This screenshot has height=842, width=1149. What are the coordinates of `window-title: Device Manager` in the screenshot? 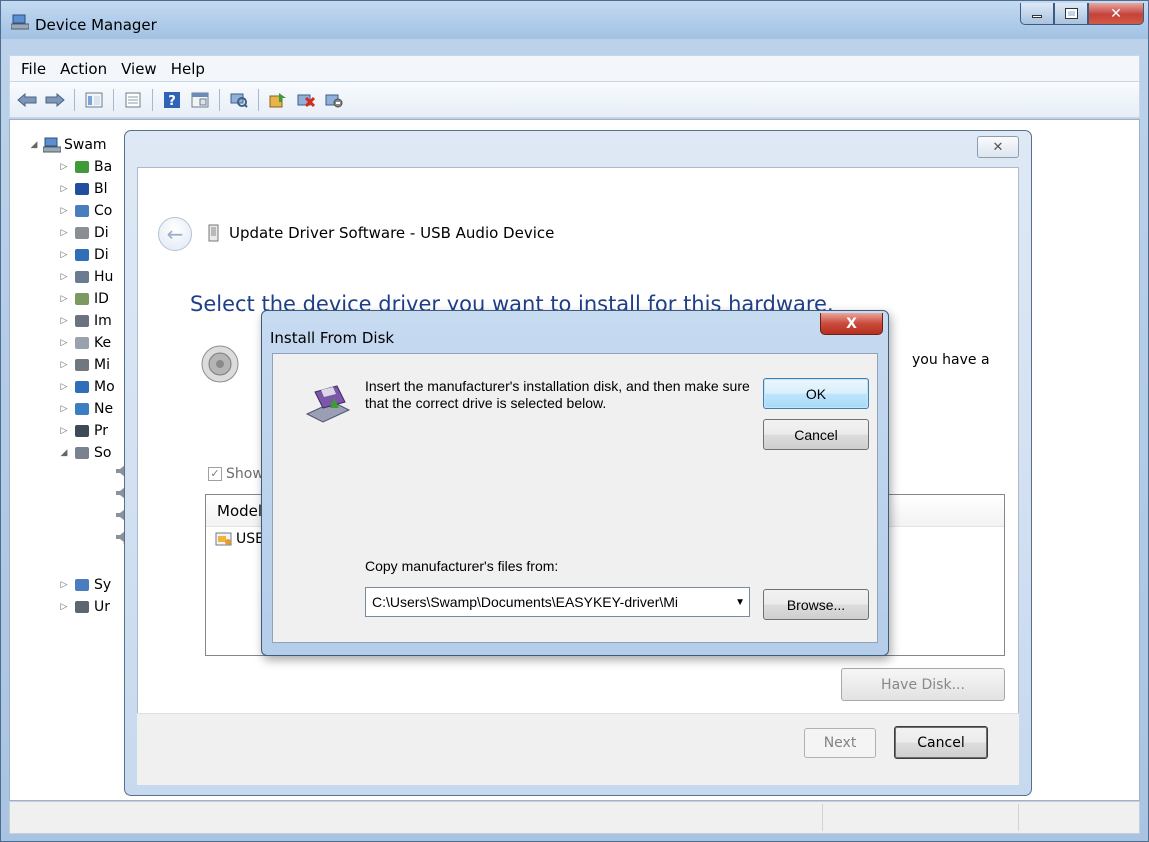 It's located at (96, 25).